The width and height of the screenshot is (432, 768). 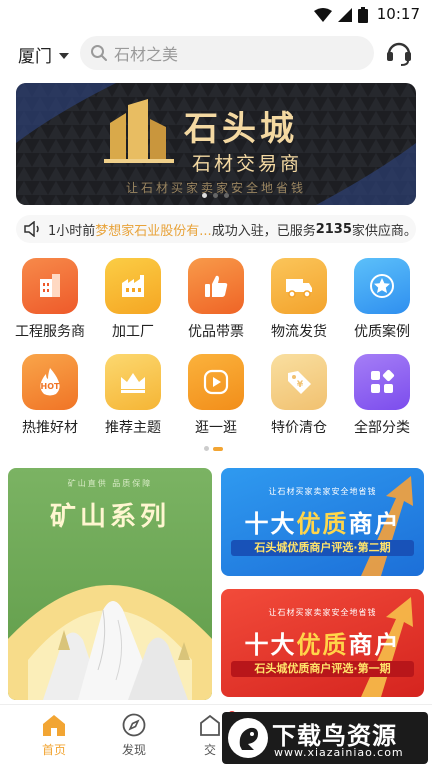 I want to click on category-label: 推荐主题, so click(x=133, y=428).